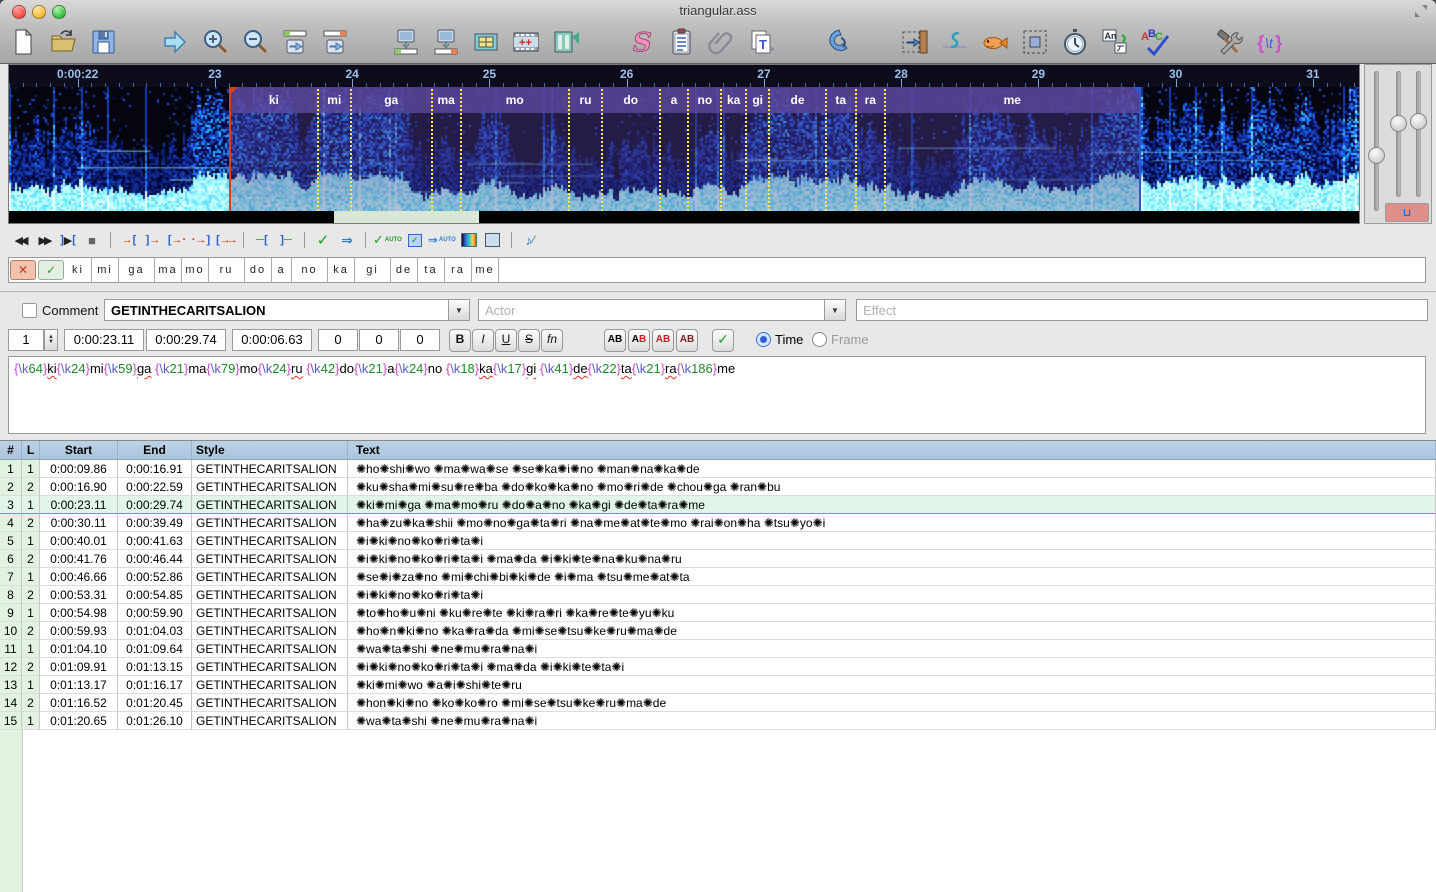 Image resolution: width=1436 pixels, height=892 pixels. I want to click on outline-color-button: AB, so click(663, 340).